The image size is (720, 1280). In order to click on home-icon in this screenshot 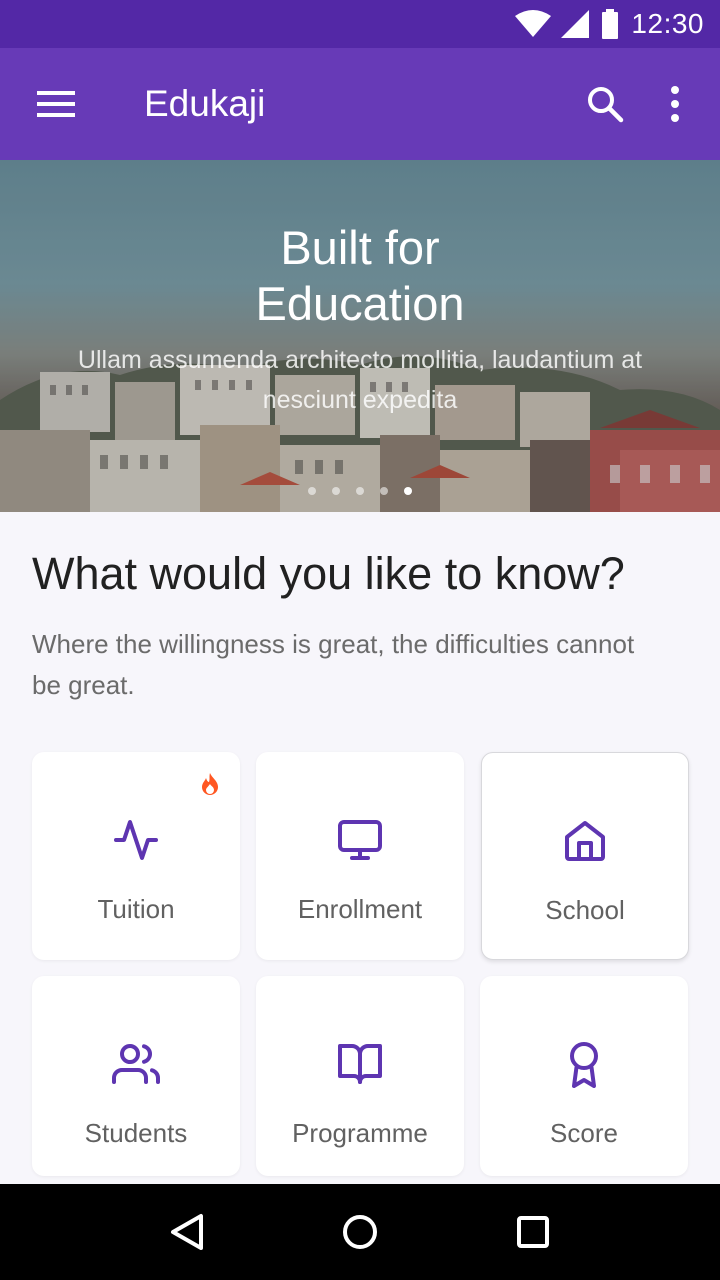, I will do `click(585, 841)`.